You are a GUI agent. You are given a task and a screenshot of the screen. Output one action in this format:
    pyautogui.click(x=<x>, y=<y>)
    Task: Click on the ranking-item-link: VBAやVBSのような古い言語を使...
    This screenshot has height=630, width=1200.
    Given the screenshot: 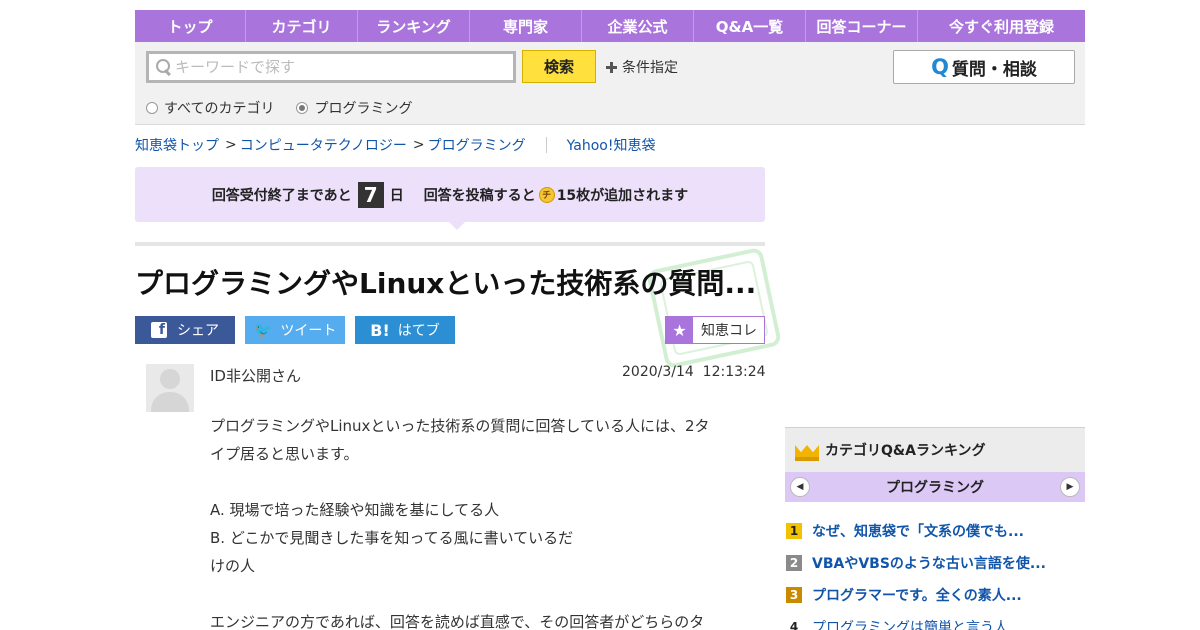 What is the action you would take?
    pyautogui.click(x=929, y=563)
    